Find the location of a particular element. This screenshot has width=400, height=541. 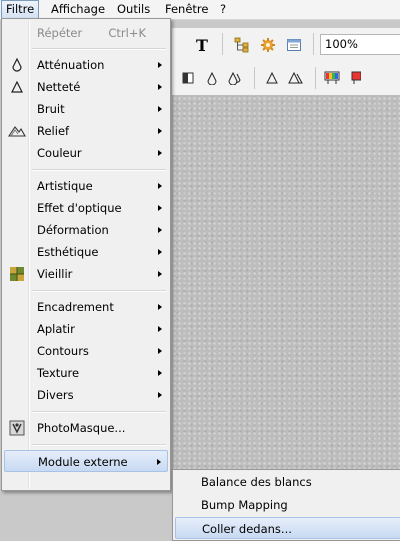

double-drop-icon is located at coordinates (235, 78).